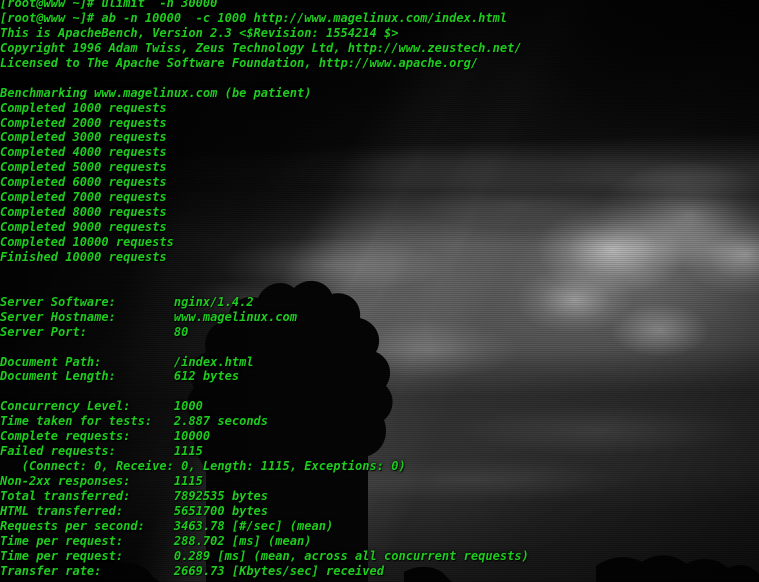  Describe the element at coordinates (94, 331) in the screenshot. I see `terminal-line: Server Port: 80` at that location.